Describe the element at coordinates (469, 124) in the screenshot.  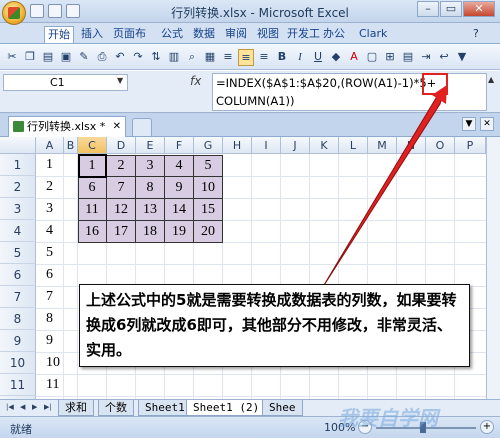
I see `chevron-down-icon: ▼` at that location.